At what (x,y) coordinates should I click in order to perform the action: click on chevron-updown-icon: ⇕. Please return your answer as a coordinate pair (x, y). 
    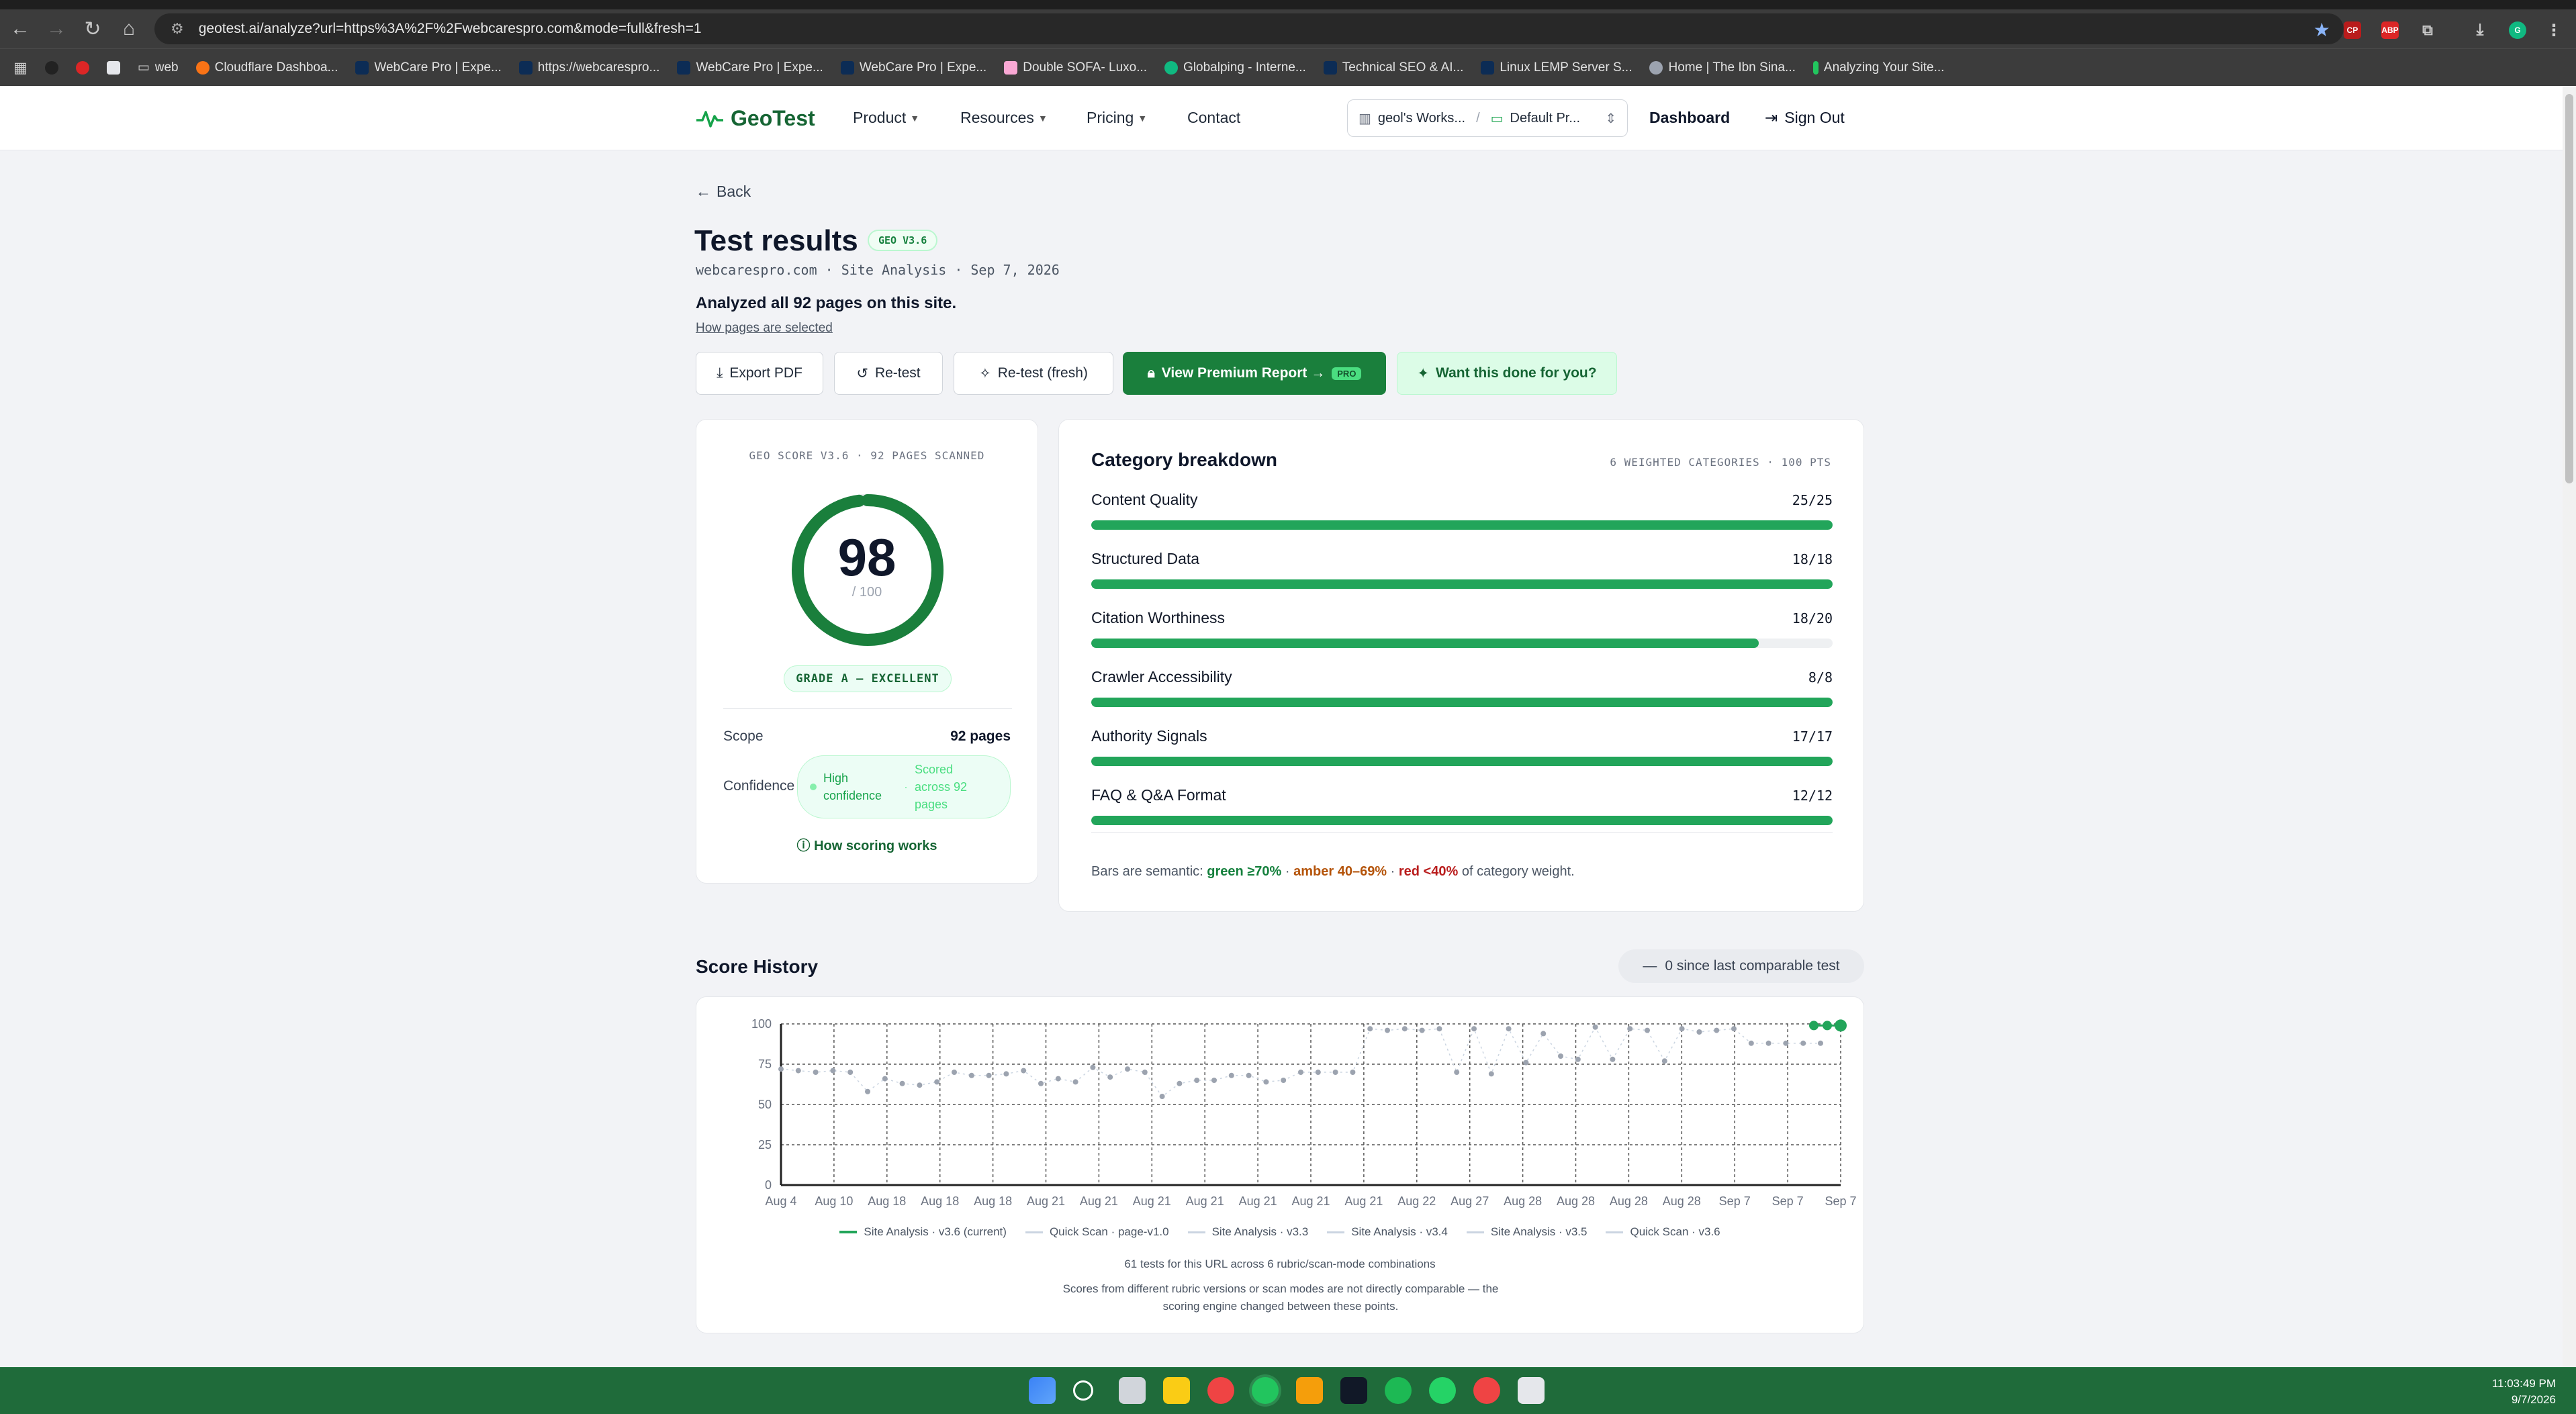
    Looking at the image, I should click on (1610, 118).